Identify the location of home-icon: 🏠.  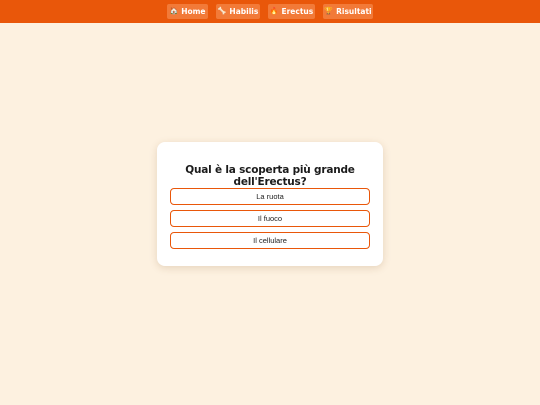
(174, 11).